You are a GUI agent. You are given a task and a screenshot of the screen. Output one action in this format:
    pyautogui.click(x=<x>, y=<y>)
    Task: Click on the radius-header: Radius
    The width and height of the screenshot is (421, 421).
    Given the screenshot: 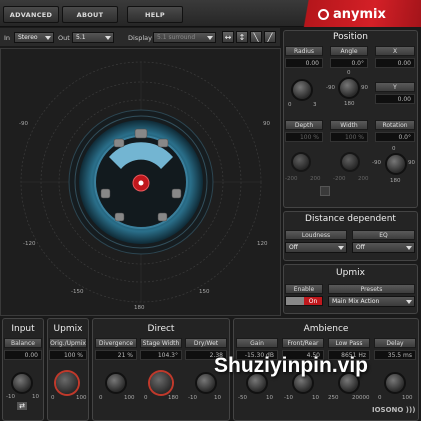 What is the action you would take?
    pyautogui.click(x=304, y=51)
    